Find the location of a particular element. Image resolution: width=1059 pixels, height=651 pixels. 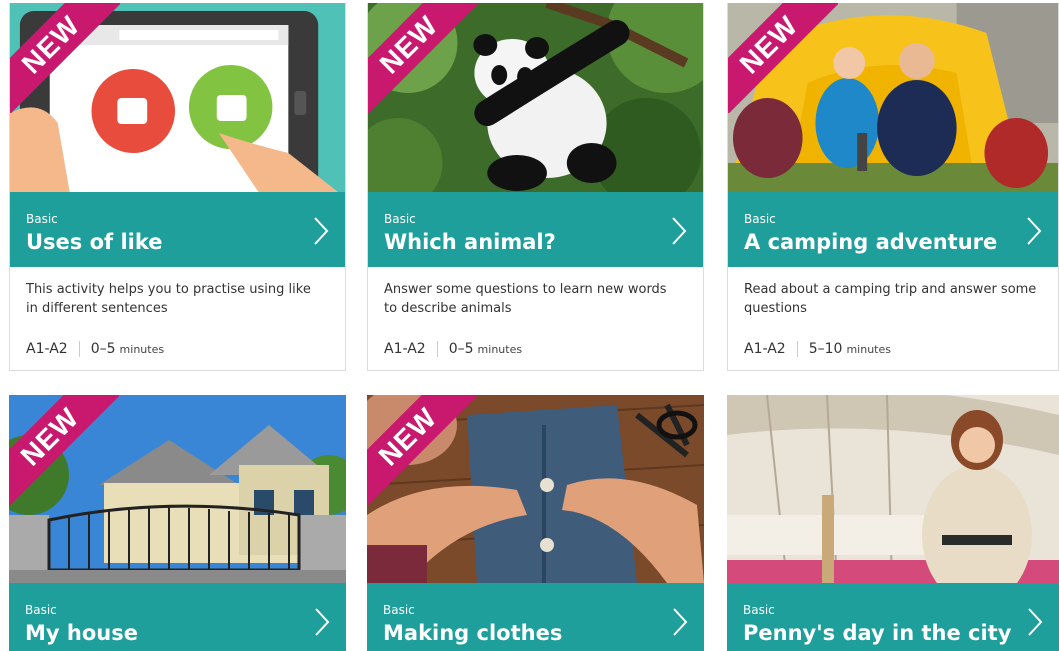

card-image-camping is located at coordinates (893, 97).